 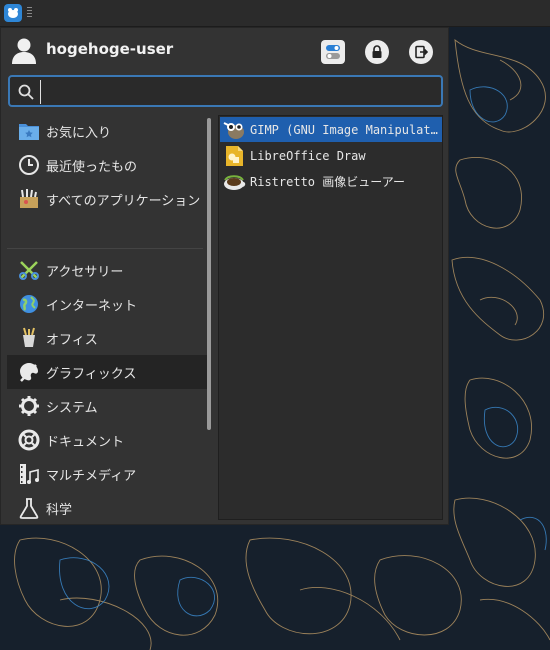 I want to click on user-name: hogehoge-user, so click(x=110, y=49).